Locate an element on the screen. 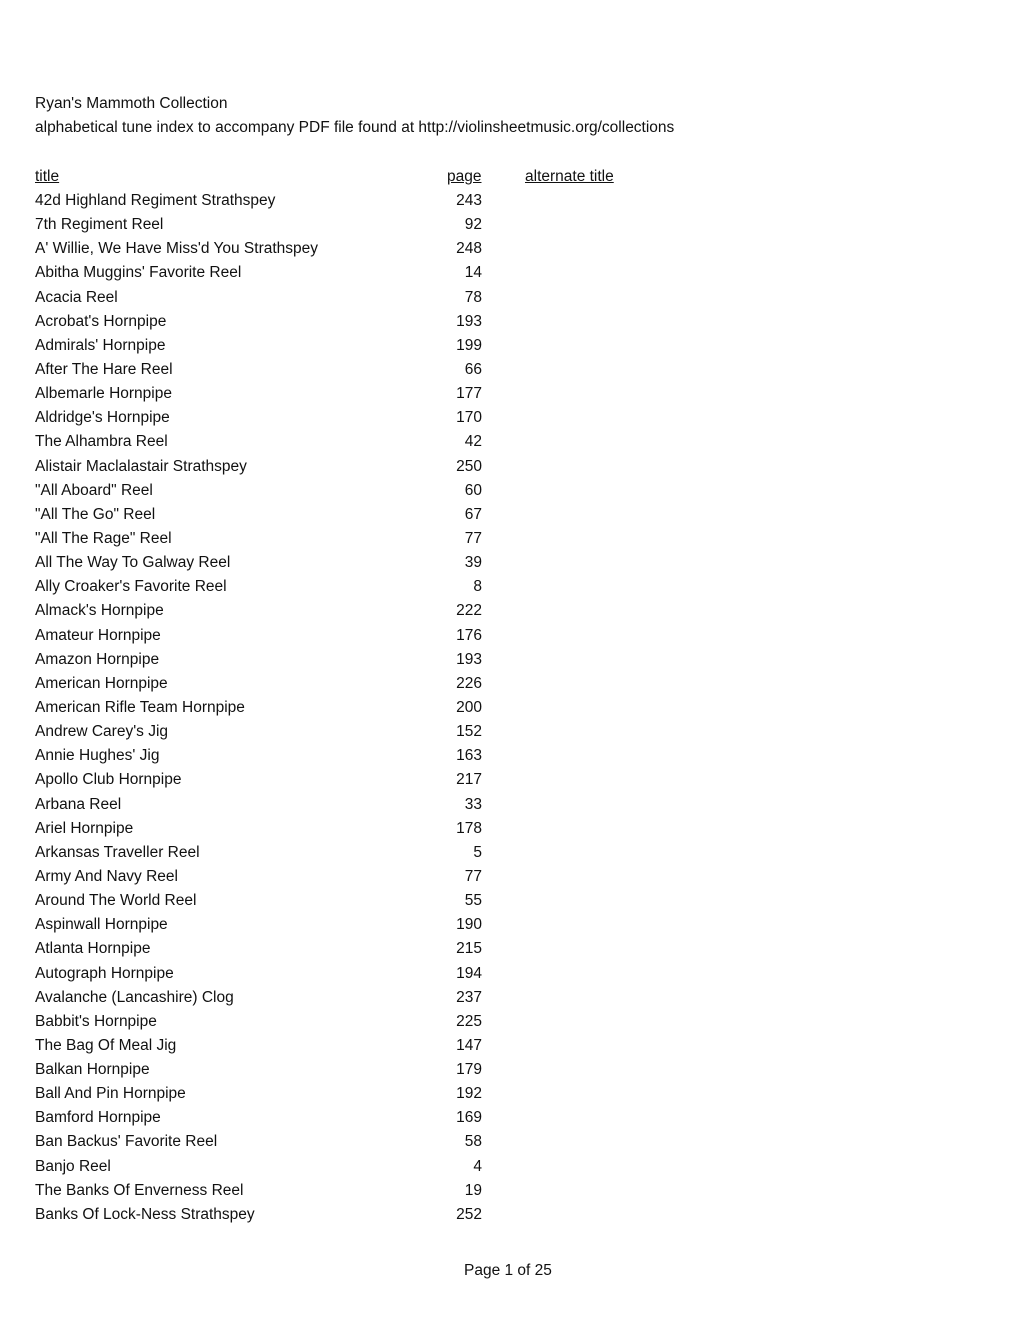  tune-page: 177 is located at coordinates (469, 394).